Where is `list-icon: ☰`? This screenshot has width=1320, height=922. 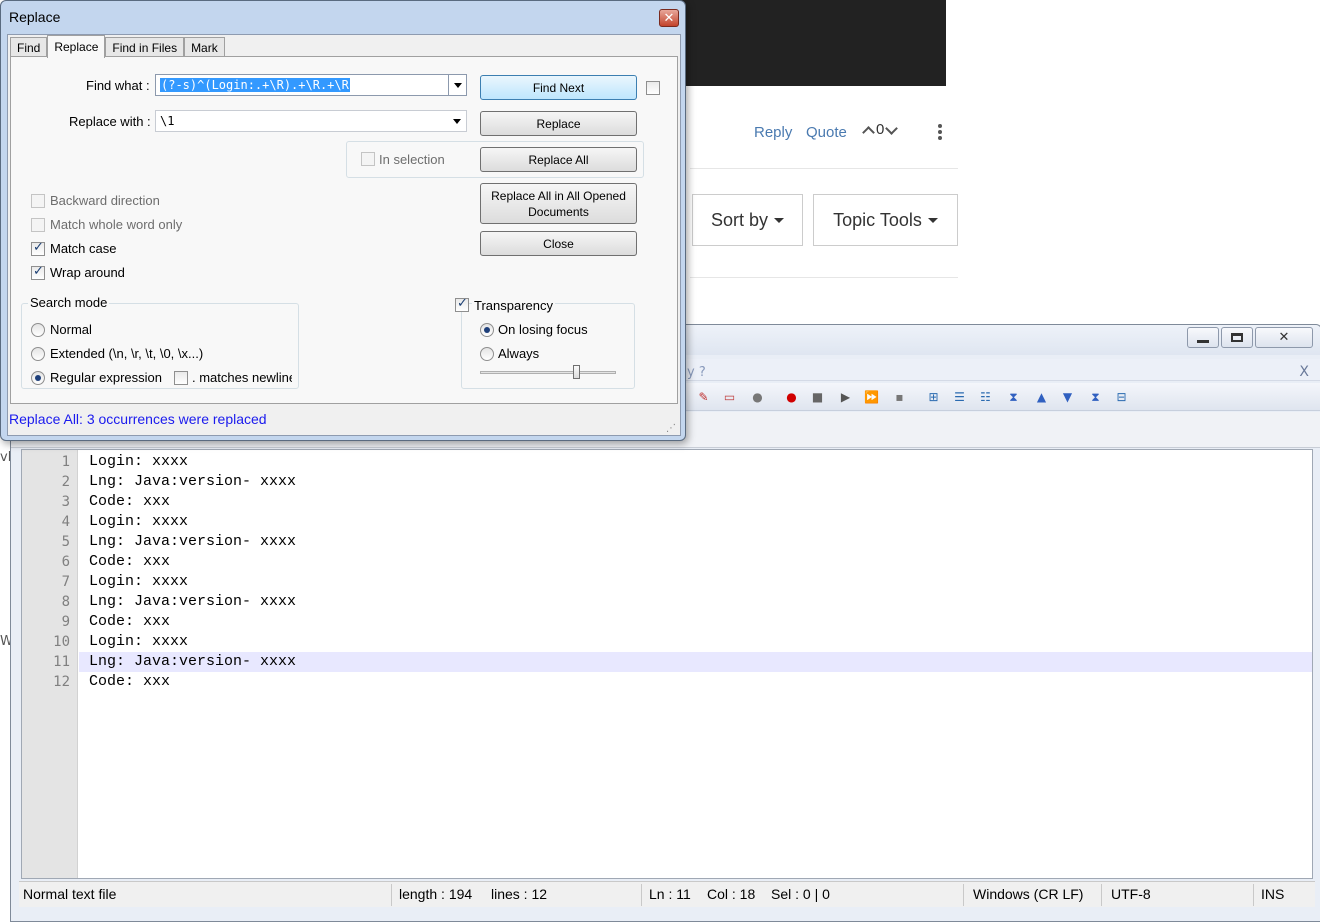
list-icon: ☰ is located at coordinates (959, 397).